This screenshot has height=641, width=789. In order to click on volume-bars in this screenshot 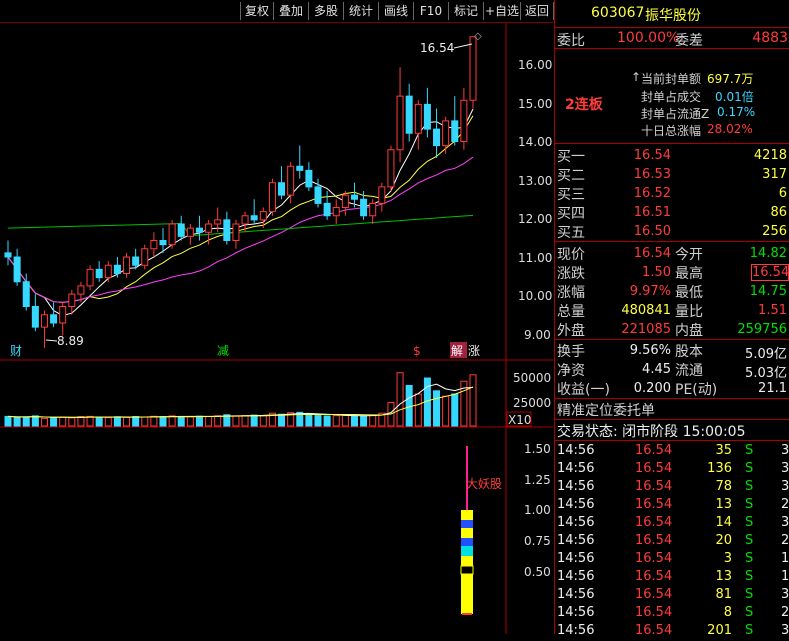, I will do `click(240, 399)`.